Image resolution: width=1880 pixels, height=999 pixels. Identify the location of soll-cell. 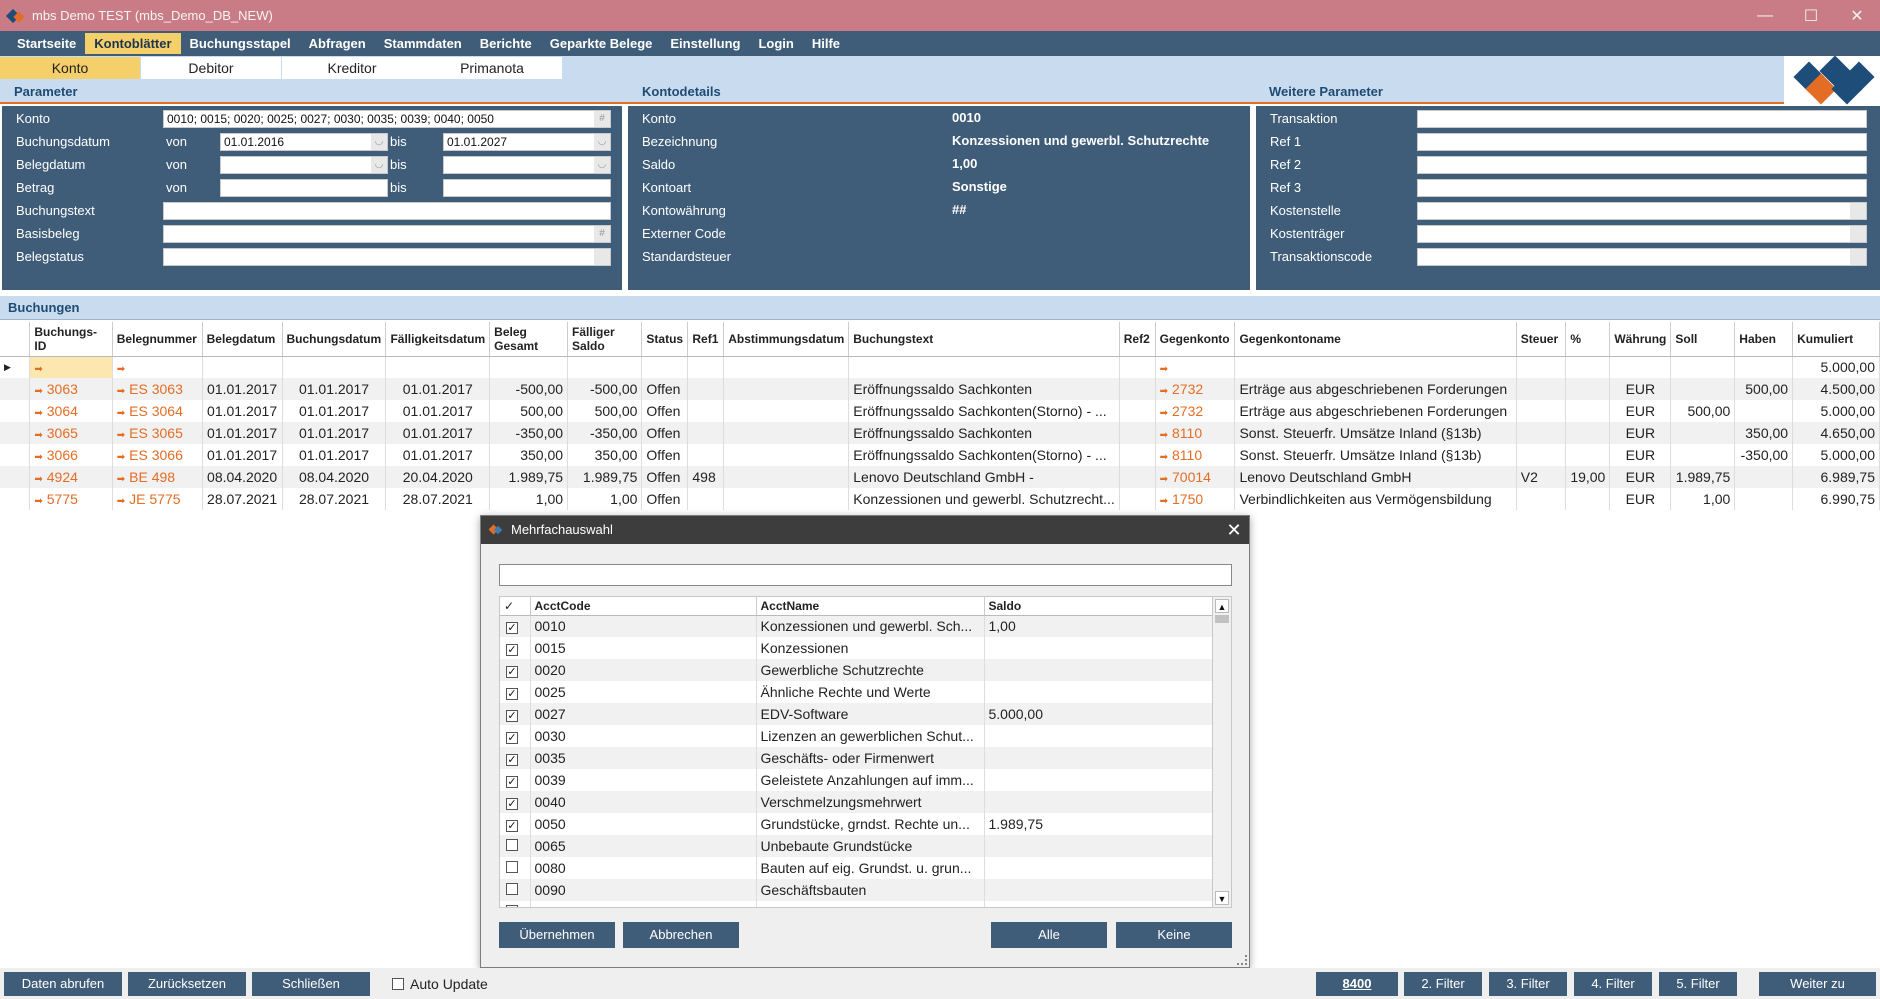
(1703, 433).